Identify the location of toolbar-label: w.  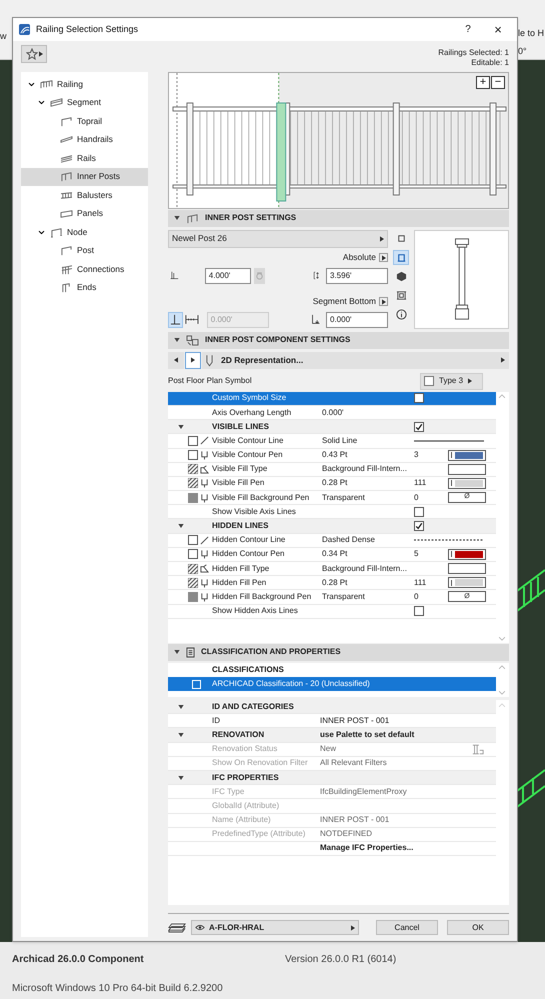
(3, 36).